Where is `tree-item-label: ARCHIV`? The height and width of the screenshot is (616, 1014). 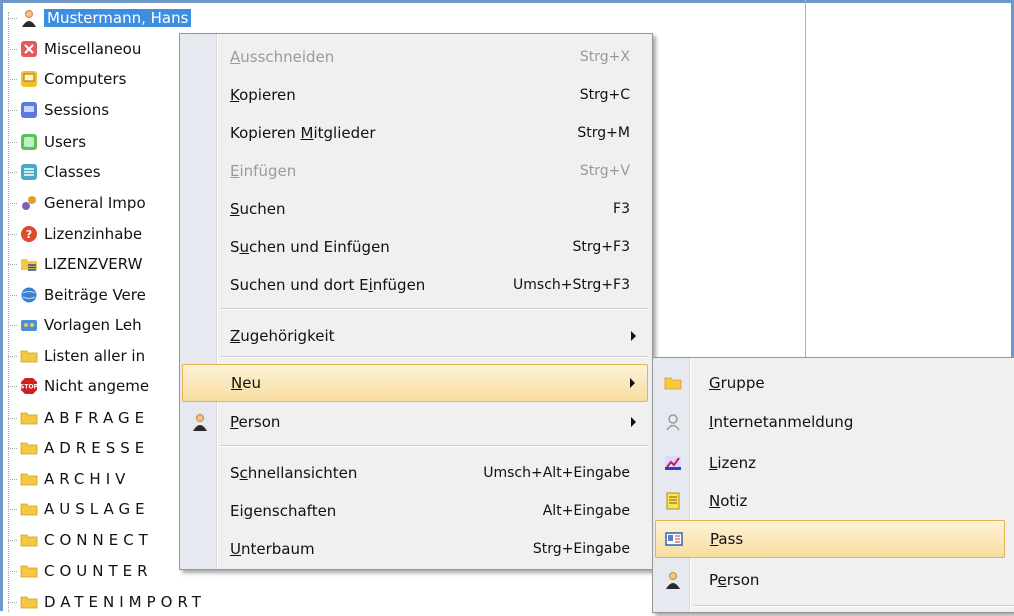 tree-item-label: ARCHIV is located at coordinates (87, 479).